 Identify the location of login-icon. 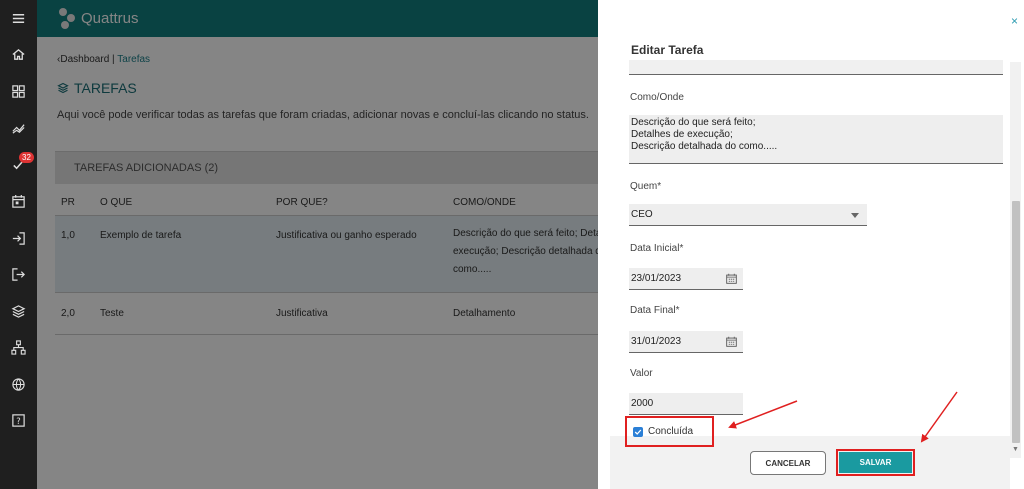
(18, 238).